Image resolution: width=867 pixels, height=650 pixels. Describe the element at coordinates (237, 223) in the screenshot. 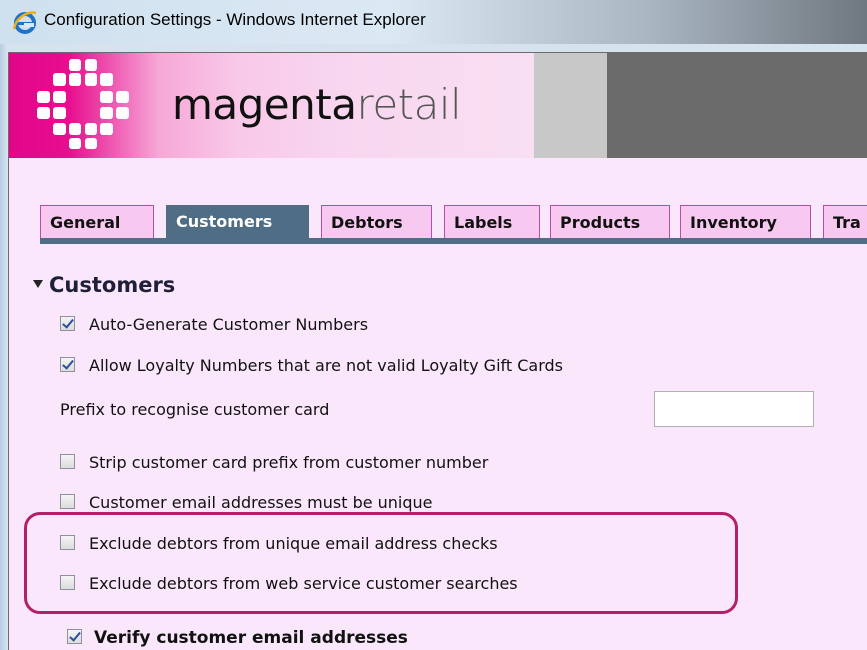

I see `tab-customers: Customers` at that location.